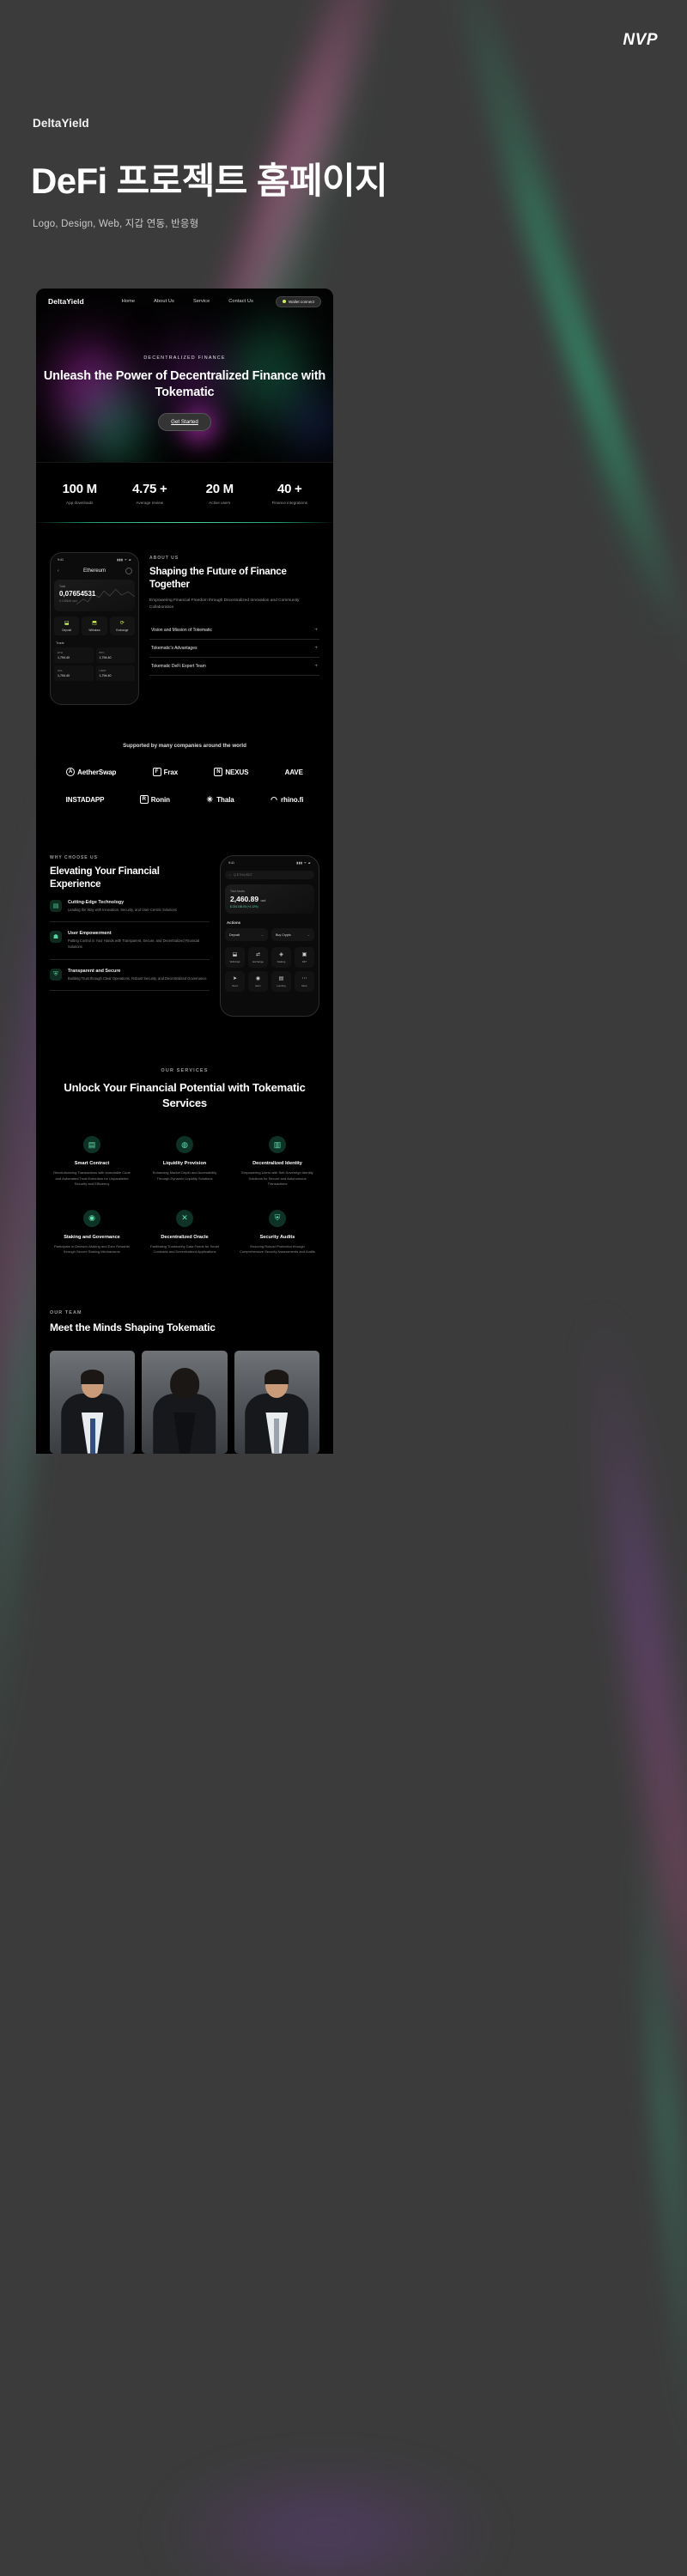 This screenshot has height=2576, width=687. I want to click on tile-label: Withdraw, so click(234, 962).